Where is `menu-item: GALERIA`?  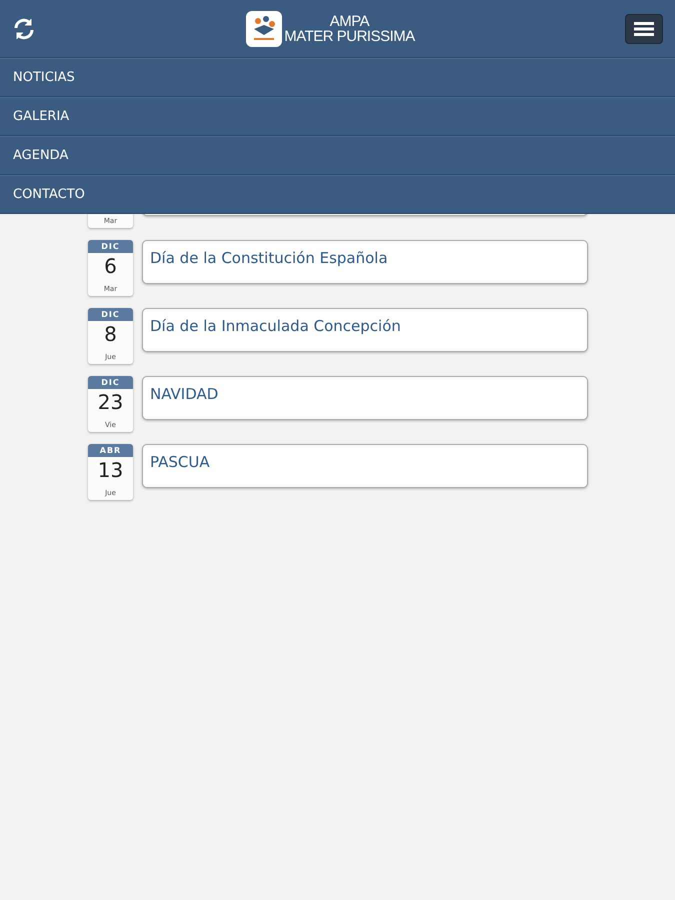 menu-item: GALERIA is located at coordinates (337, 116).